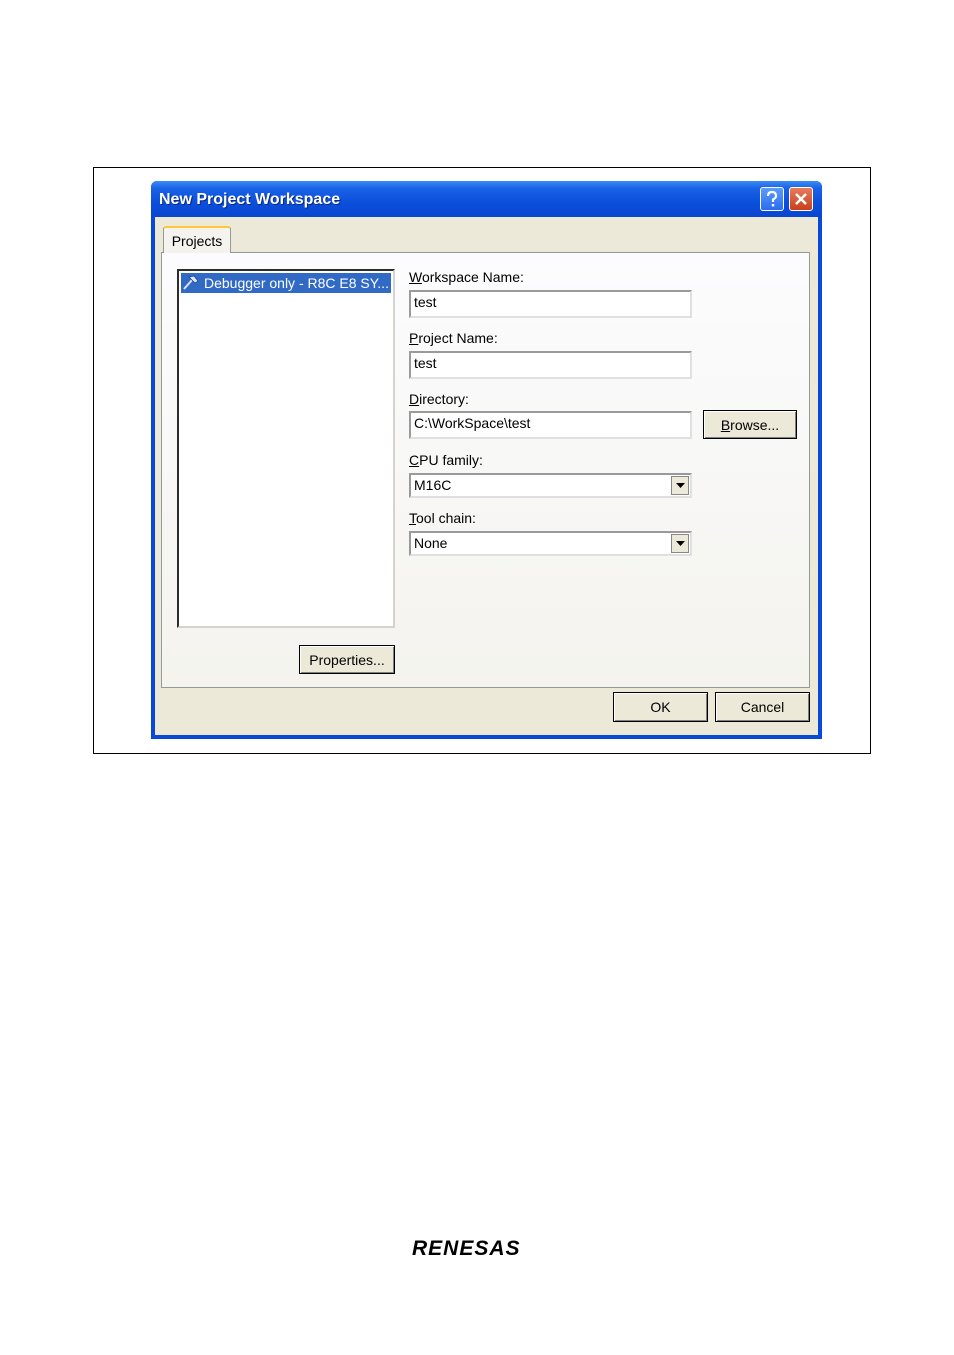 The height and width of the screenshot is (1355, 954). Describe the element at coordinates (412, 518) in the screenshot. I see `accel-key: T` at that location.